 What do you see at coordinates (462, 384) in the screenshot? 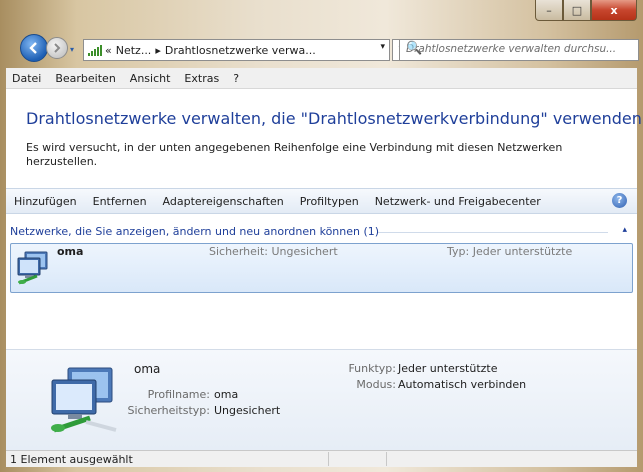
I see `mode-value: Automatisch verbinden` at bounding box center [462, 384].